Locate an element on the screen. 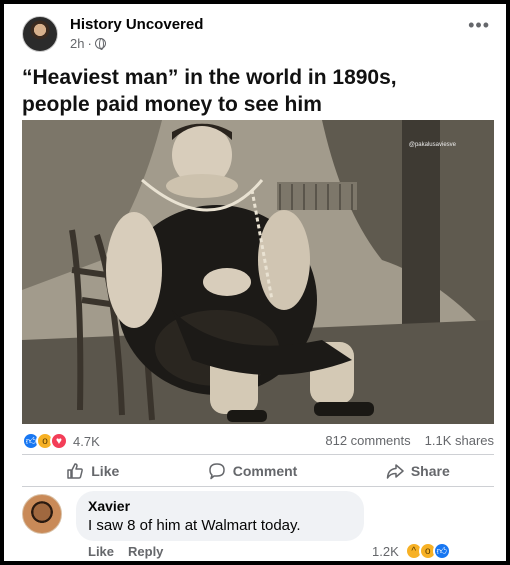  comment-reactions: 1.2K ^ o 👍︎ is located at coordinates (411, 551).